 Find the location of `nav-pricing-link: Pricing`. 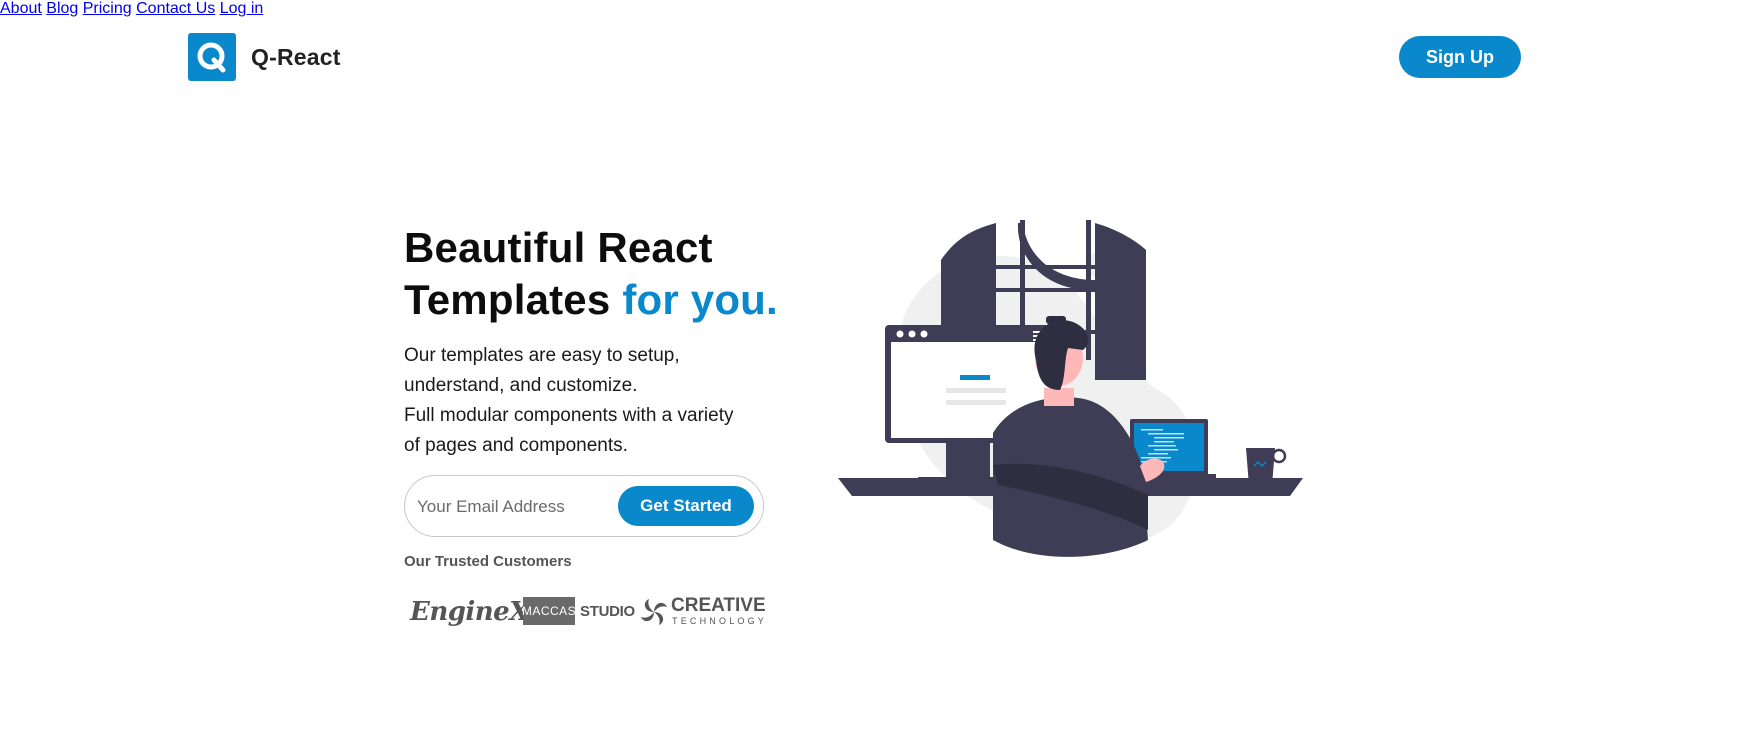

nav-pricing-link: Pricing is located at coordinates (107, 8).